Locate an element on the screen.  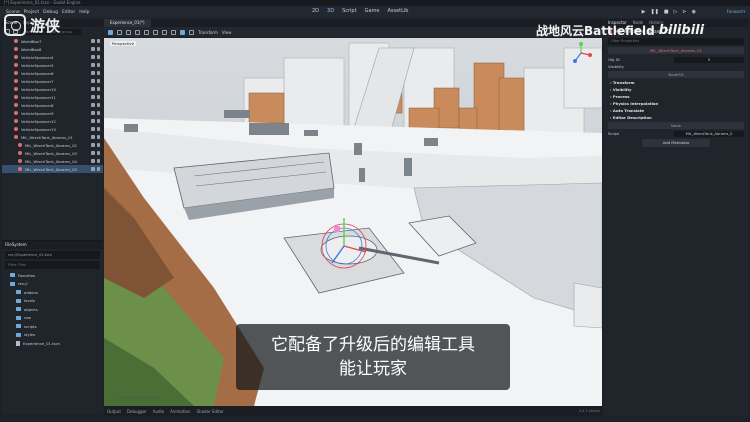
tree-row: VehicleSpawner9 is located at coordinates (52, 113).